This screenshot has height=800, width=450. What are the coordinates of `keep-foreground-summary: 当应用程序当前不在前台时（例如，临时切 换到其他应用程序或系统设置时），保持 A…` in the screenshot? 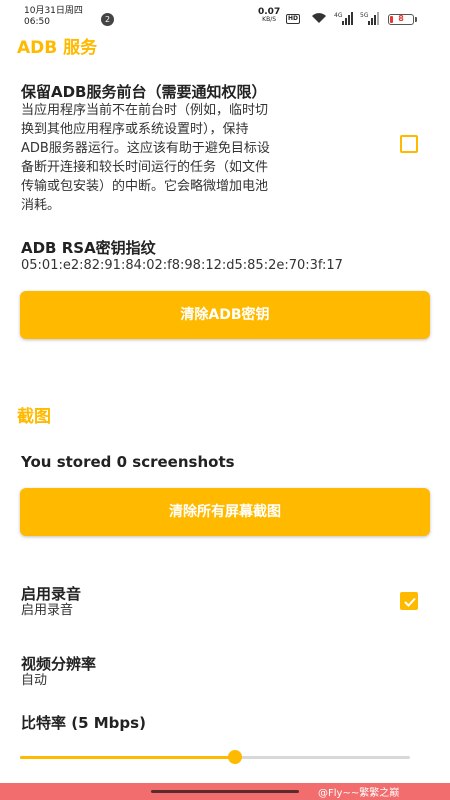 It's located at (145, 158).